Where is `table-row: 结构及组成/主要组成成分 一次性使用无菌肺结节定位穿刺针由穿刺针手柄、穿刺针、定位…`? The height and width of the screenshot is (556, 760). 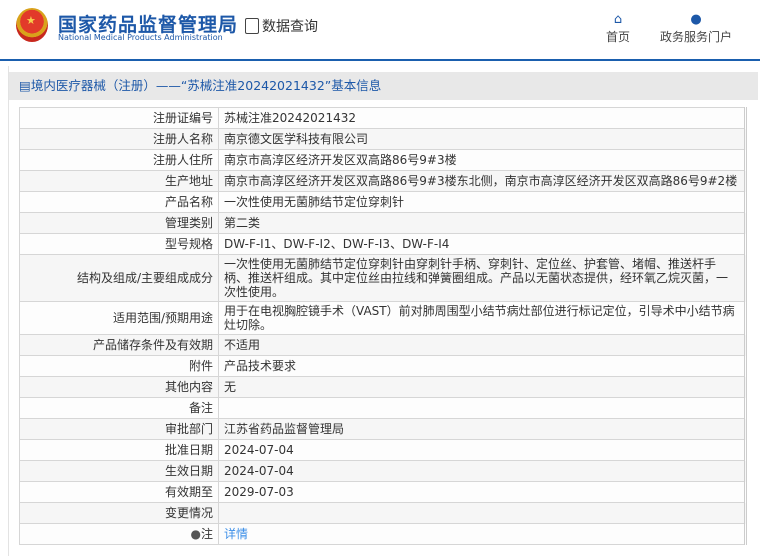
table-row: 结构及组成/主要组成成分 一次性使用无菌肺结节定位穿刺针由穿刺针手柄、穿刺针、定位… is located at coordinates (382, 278).